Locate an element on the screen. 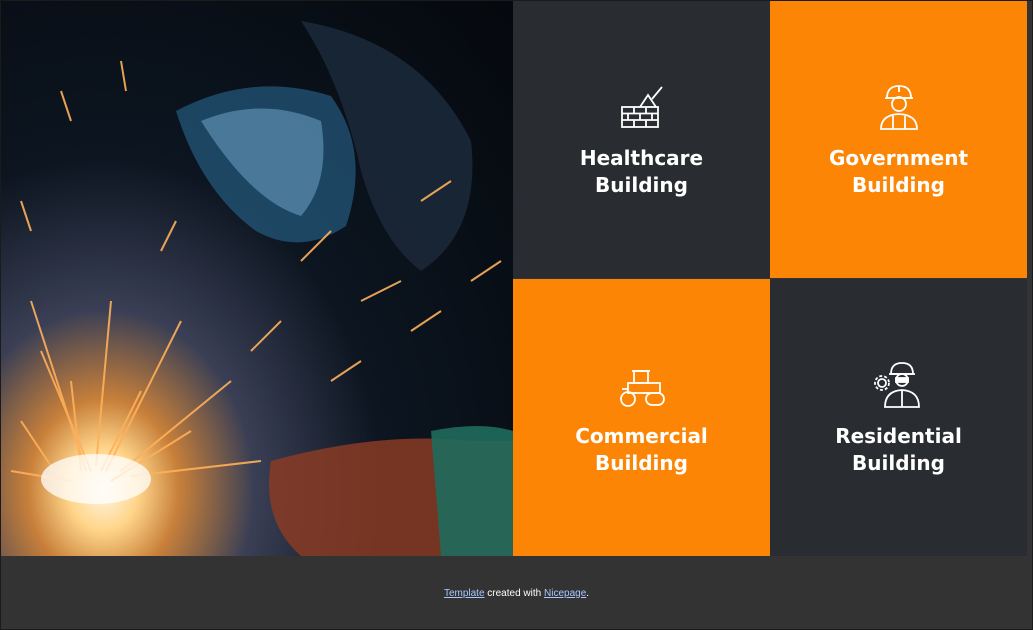 The width and height of the screenshot is (1033, 630). tile-healthcare-building: Healthcare Building is located at coordinates (641, 139).